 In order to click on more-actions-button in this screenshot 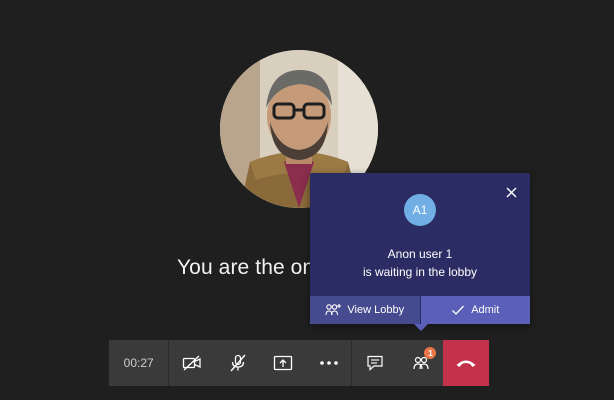, I will do `click(329, 363)`.